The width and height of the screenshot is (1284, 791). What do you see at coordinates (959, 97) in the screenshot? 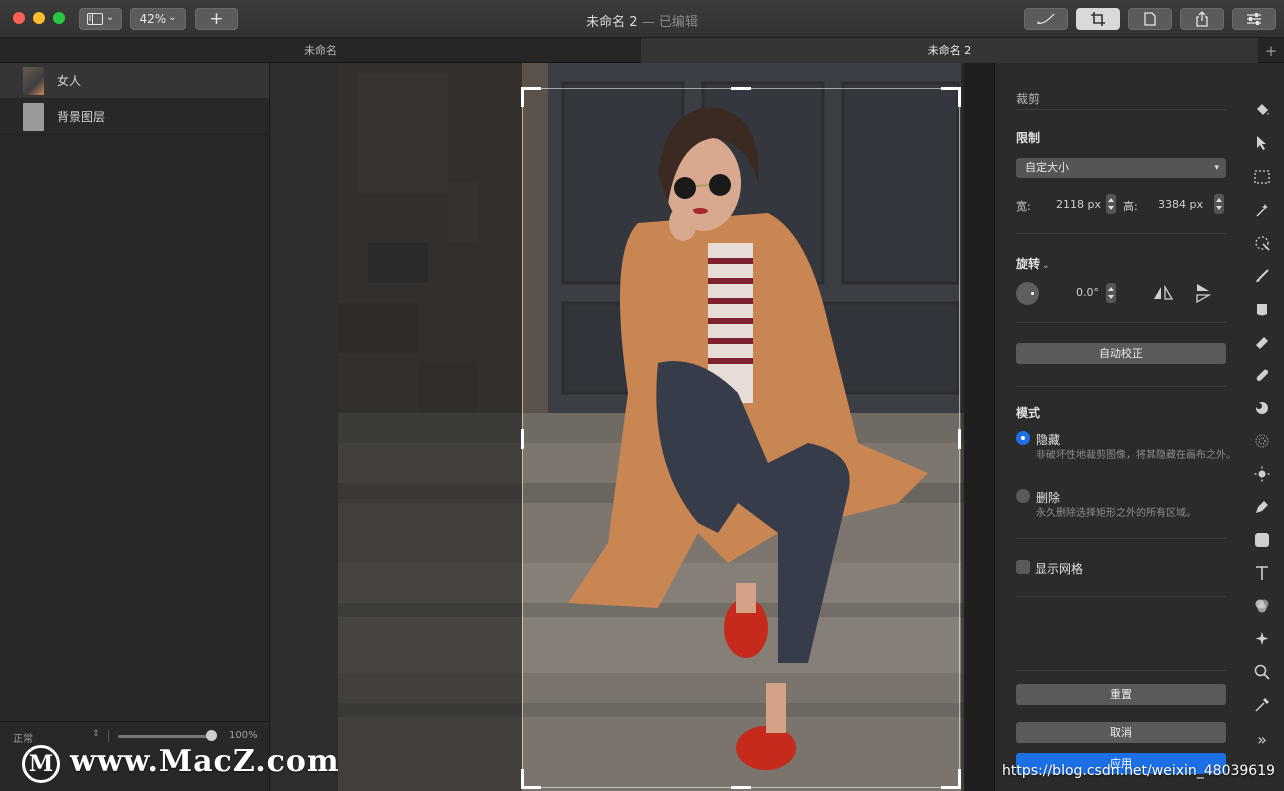
I see `crop-handle-top-right` at bounding box center [959, 97].